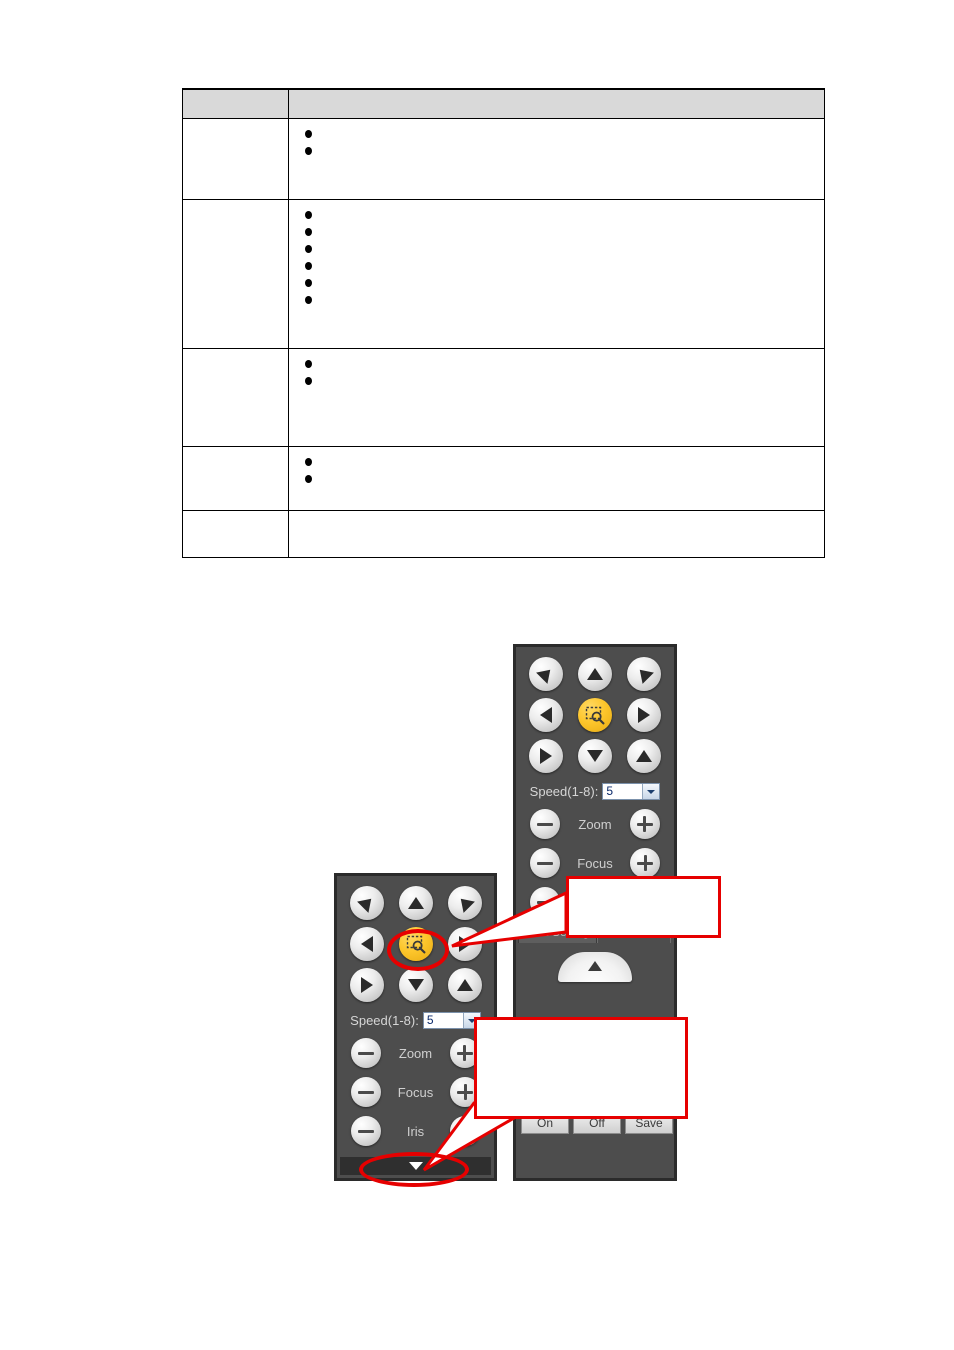  What do you see at coordinates (644, 824) in the screenshot?
I see `zoom-in-button` at bounding box center [644, 824].